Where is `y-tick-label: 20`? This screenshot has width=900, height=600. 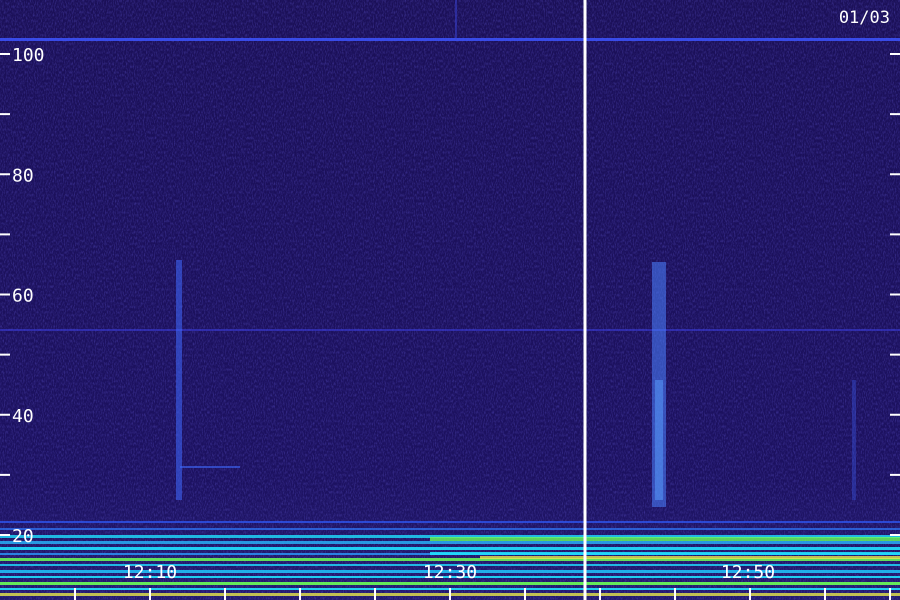
y-tick-label: 20 is located at coordinates (23, 536).